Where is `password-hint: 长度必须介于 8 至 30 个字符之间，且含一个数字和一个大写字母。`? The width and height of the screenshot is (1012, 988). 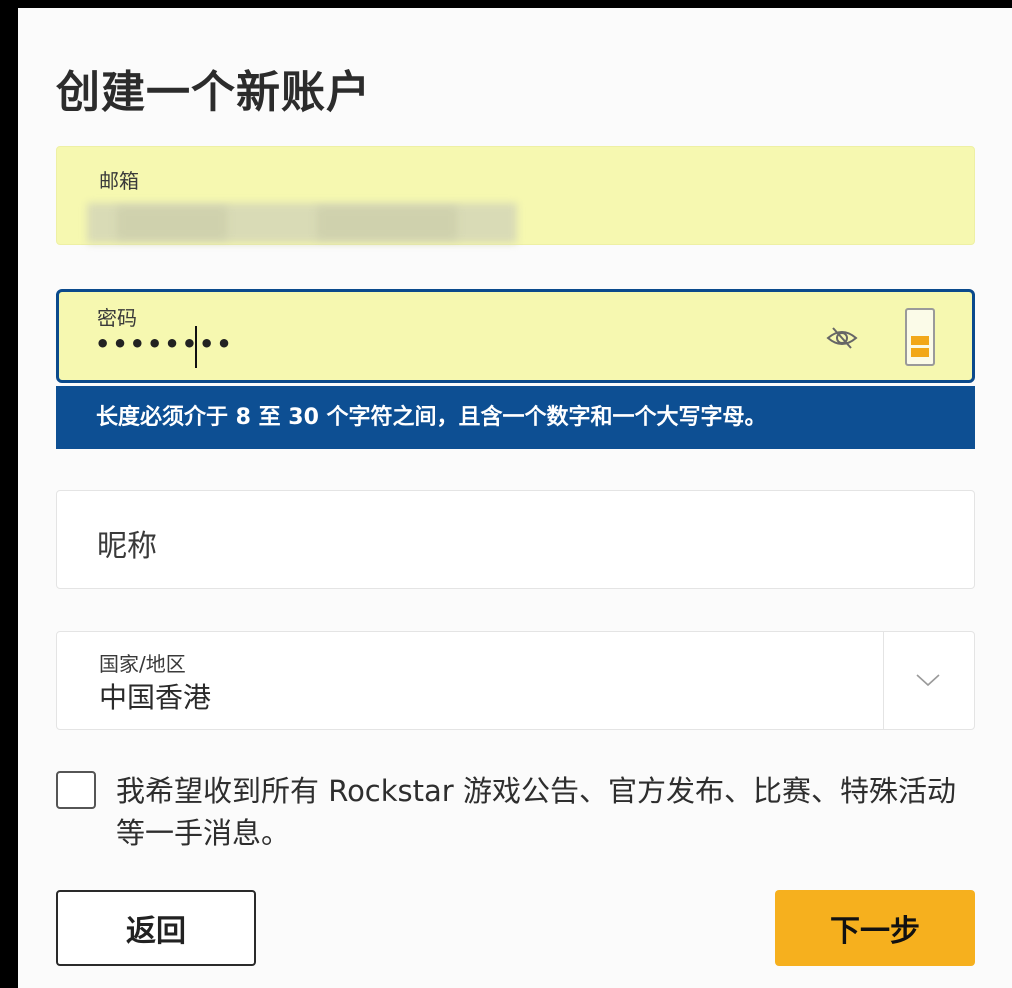
password-hint: 长度必须介于 8 至 30 个字符之间，且含一个数字和一个大写字母。 is located at coordinates (515, 417).